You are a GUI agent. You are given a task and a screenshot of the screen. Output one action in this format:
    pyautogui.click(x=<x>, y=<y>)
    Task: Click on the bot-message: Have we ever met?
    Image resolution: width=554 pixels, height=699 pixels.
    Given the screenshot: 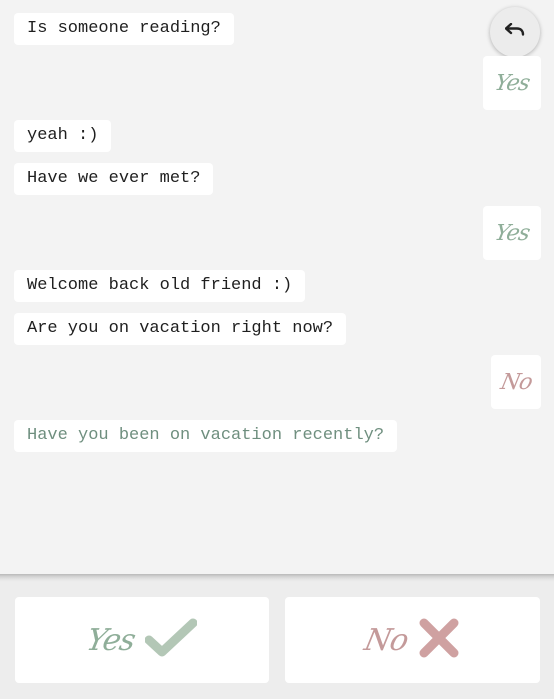 What is the action you would take?
    pyautogui.click(x=114, y=179)
    